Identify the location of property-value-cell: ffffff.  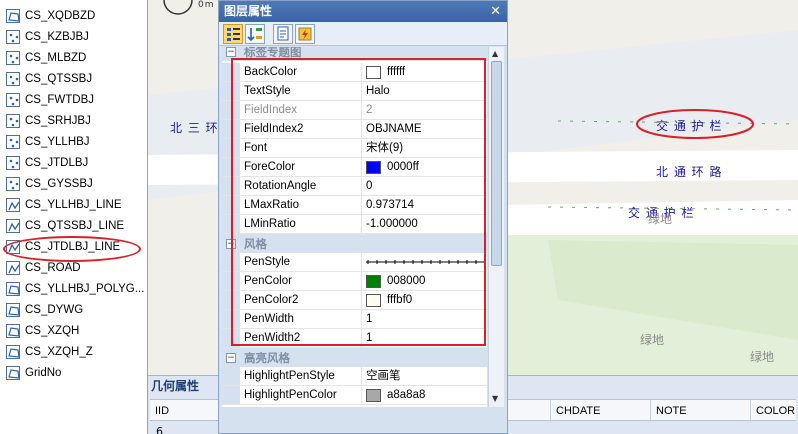
(424, 72).